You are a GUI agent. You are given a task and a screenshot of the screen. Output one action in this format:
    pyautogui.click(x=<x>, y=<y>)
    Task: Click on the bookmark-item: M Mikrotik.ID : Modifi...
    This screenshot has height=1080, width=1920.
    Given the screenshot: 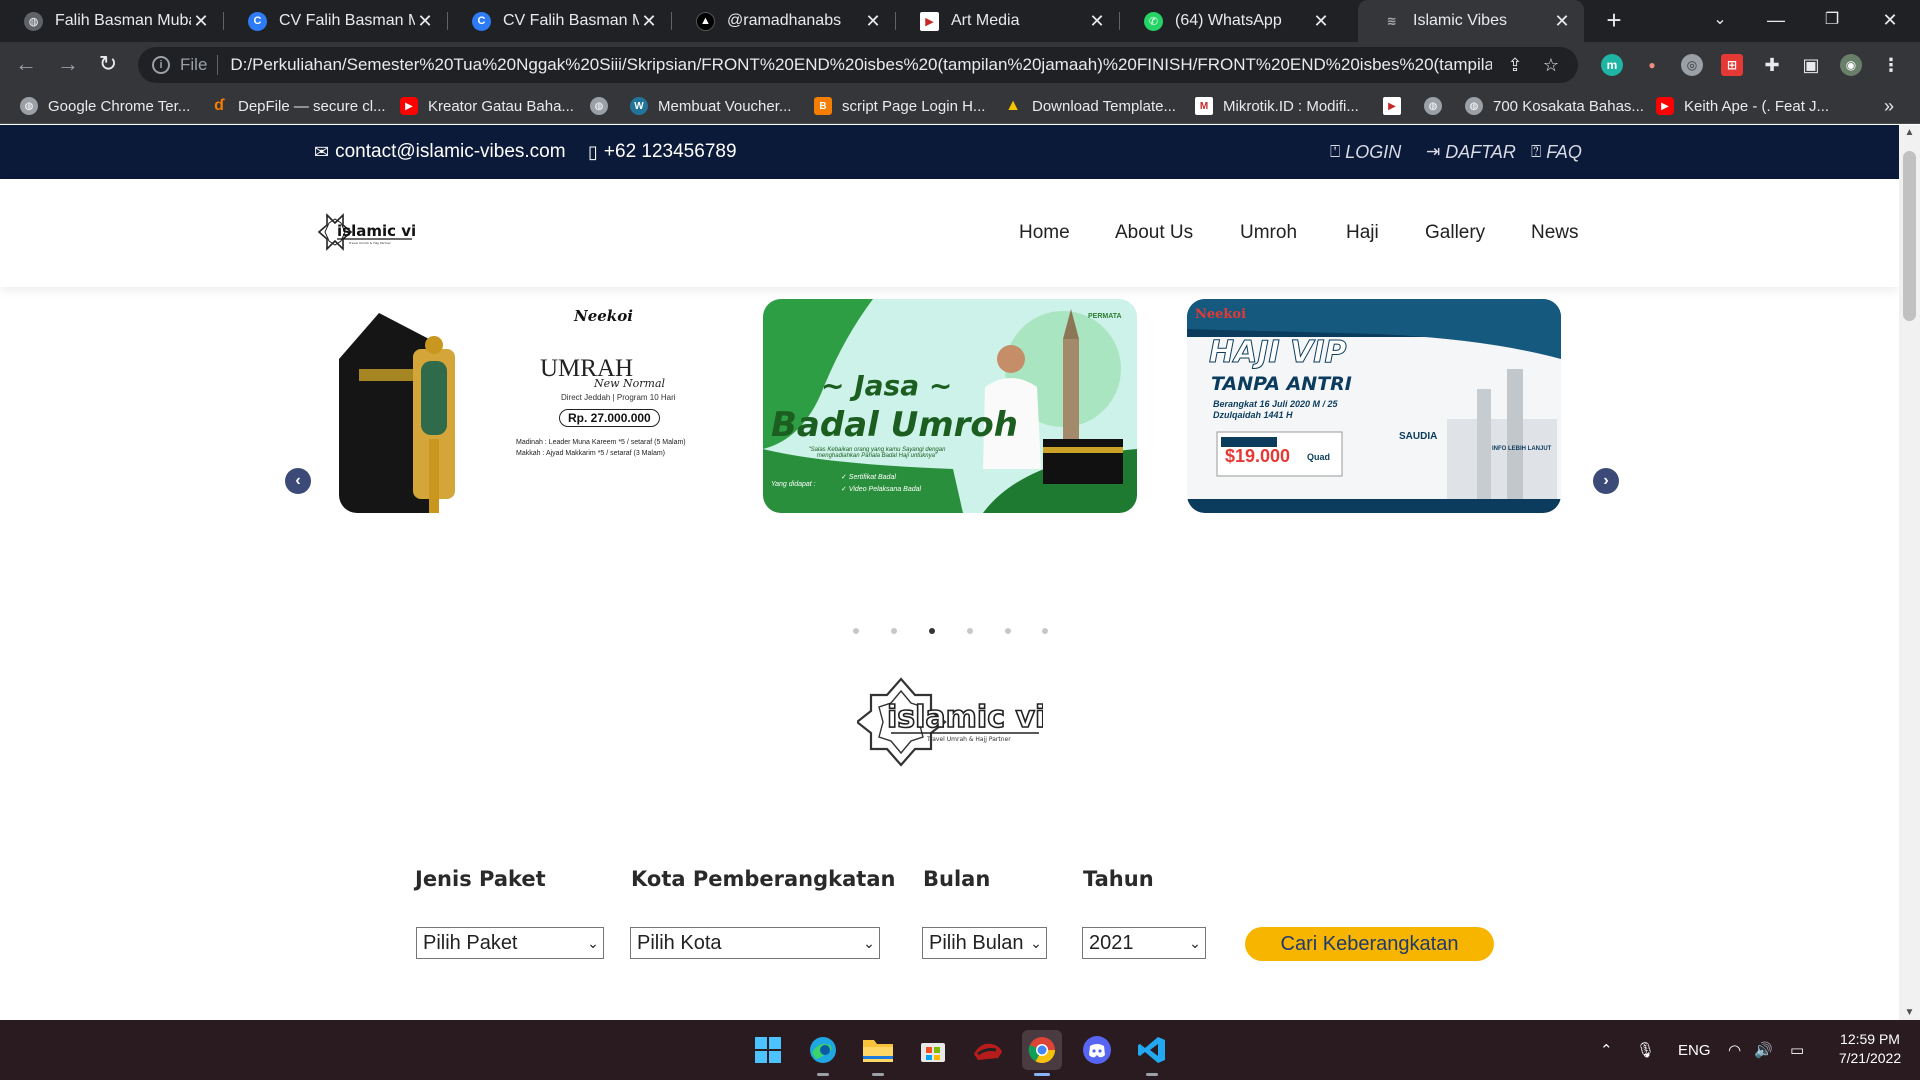 What is the action you would take?
    pyautogui.click(x=1277, y=106)
    